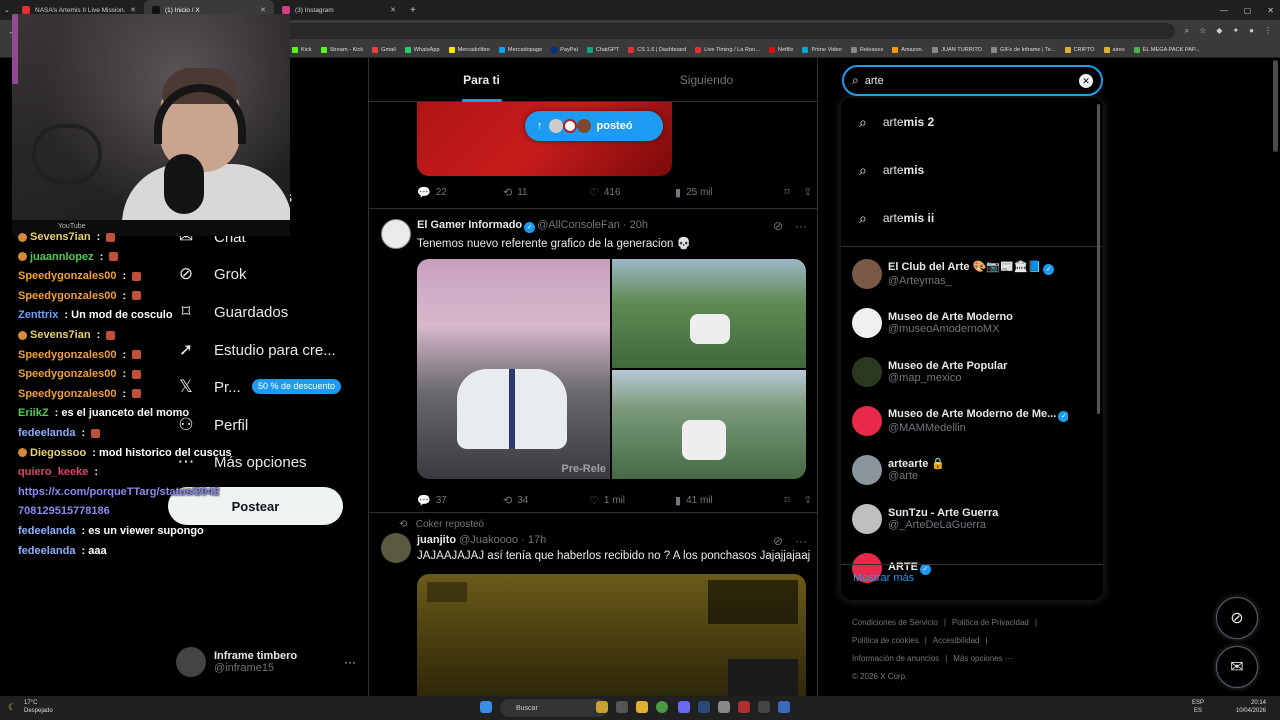  Describe the element at coordinates (972, 371) in the screenshot. I see `account-result: Museo de Arte Popular @map_mexico` at that location.